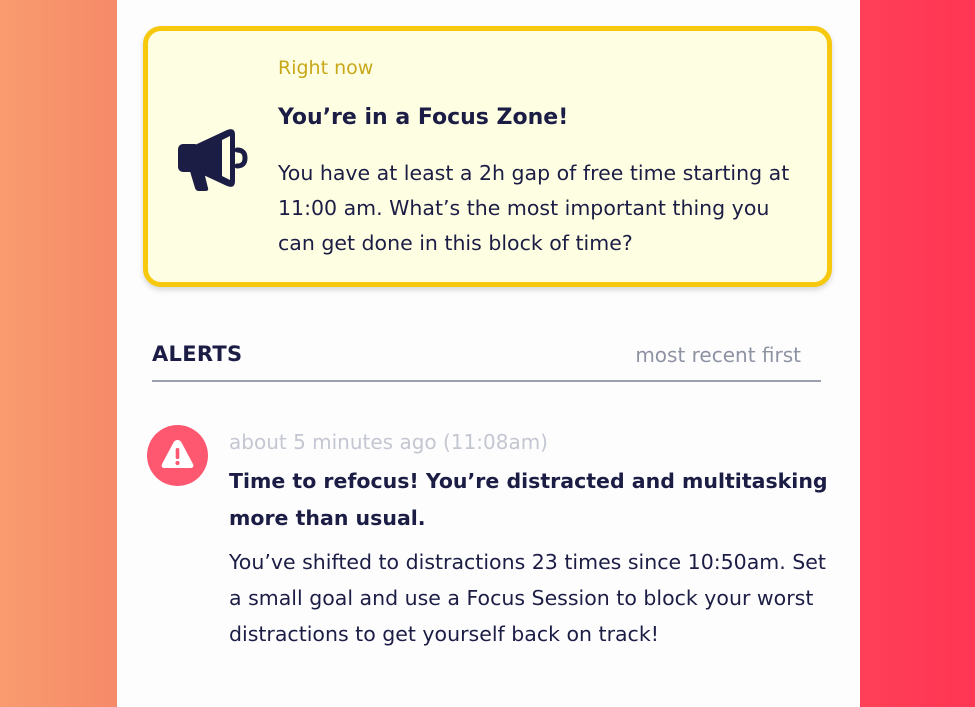 This screenshot has height=707, width=975. What do you see at coordinates (486, 361) in the screenshot?
I see `alerts-header: ALERTS most recent first` at bounding box center [486, 361].